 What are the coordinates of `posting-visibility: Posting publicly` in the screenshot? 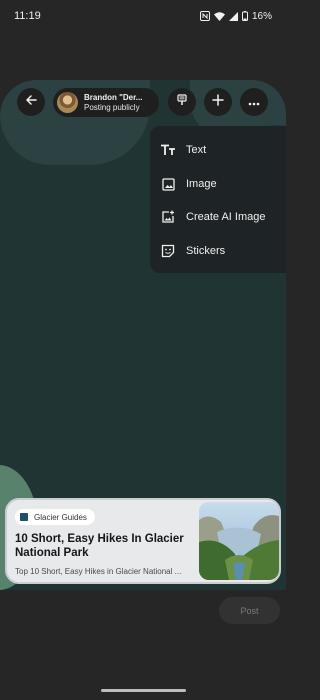 It's located at (112, 107).